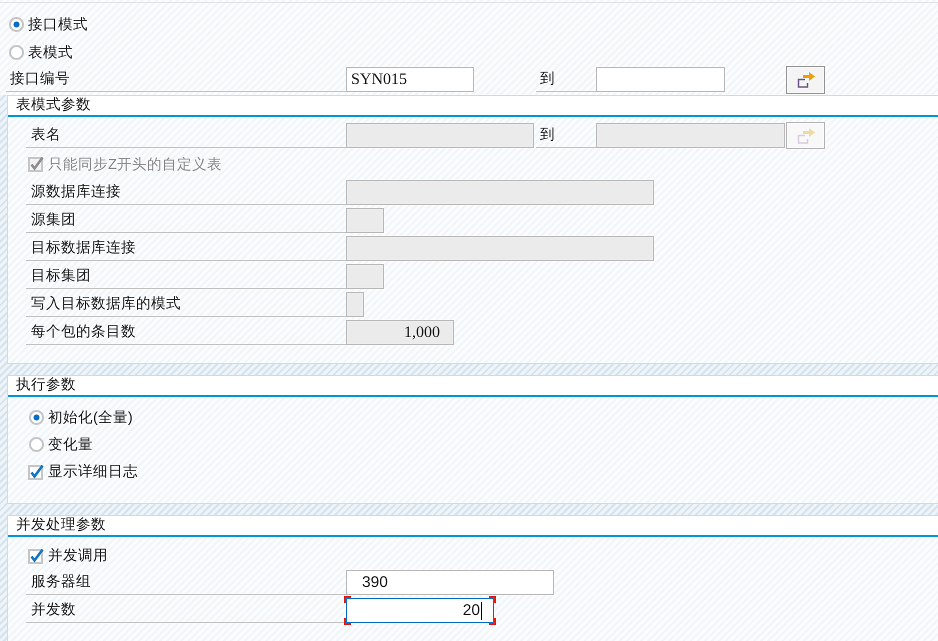  I want to click on field-label: 并发数, so click(186, 610).